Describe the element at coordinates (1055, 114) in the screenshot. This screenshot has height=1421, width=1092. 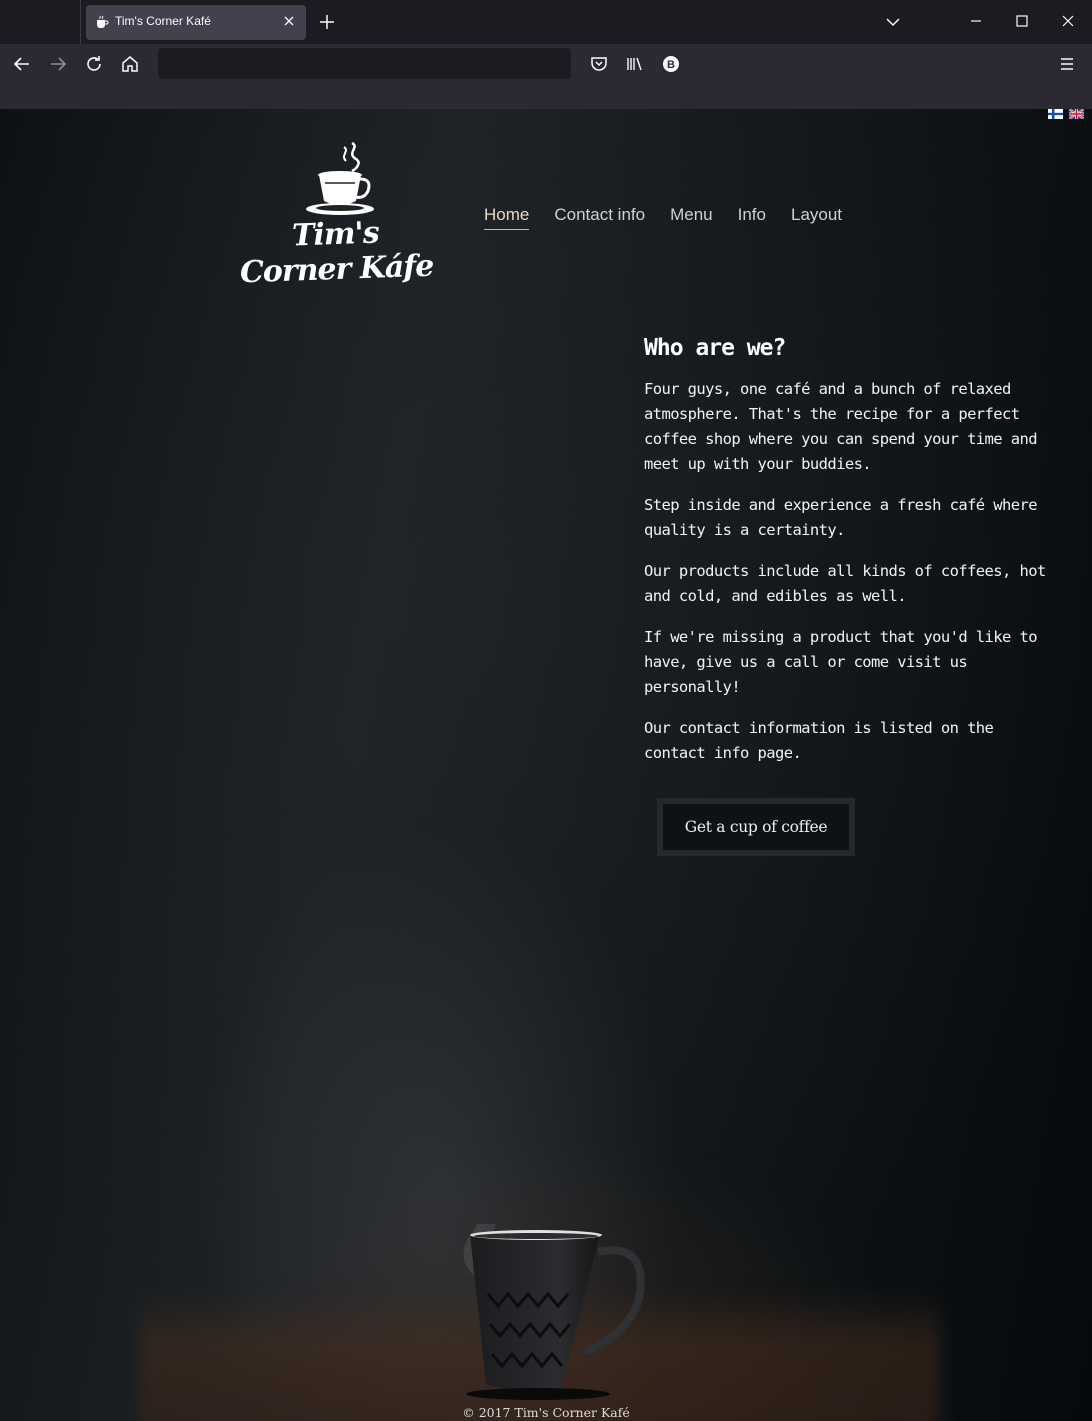
I see `finland-flag-icon` at that location.